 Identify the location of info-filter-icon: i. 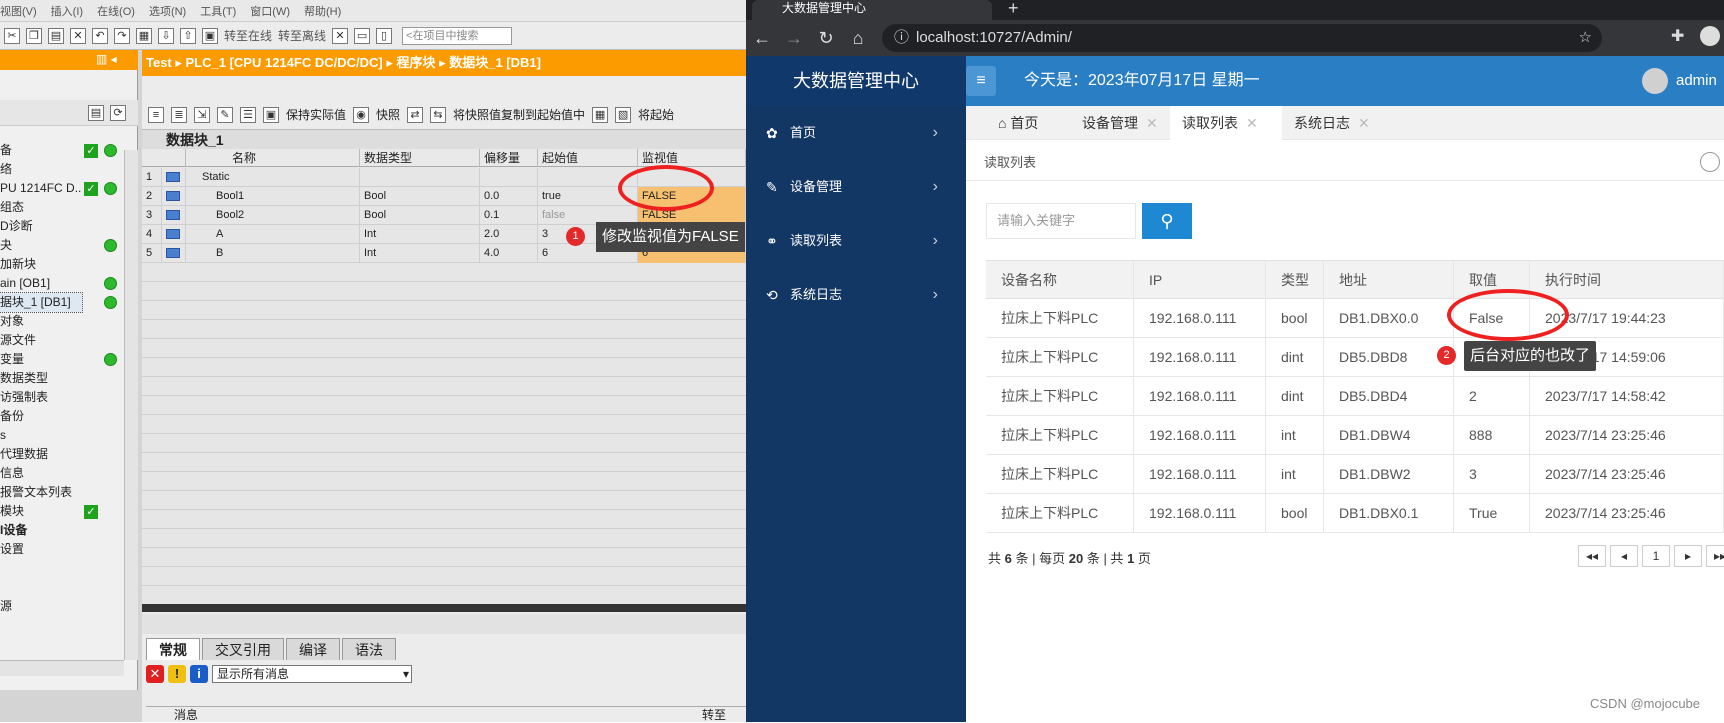
(199, 674).